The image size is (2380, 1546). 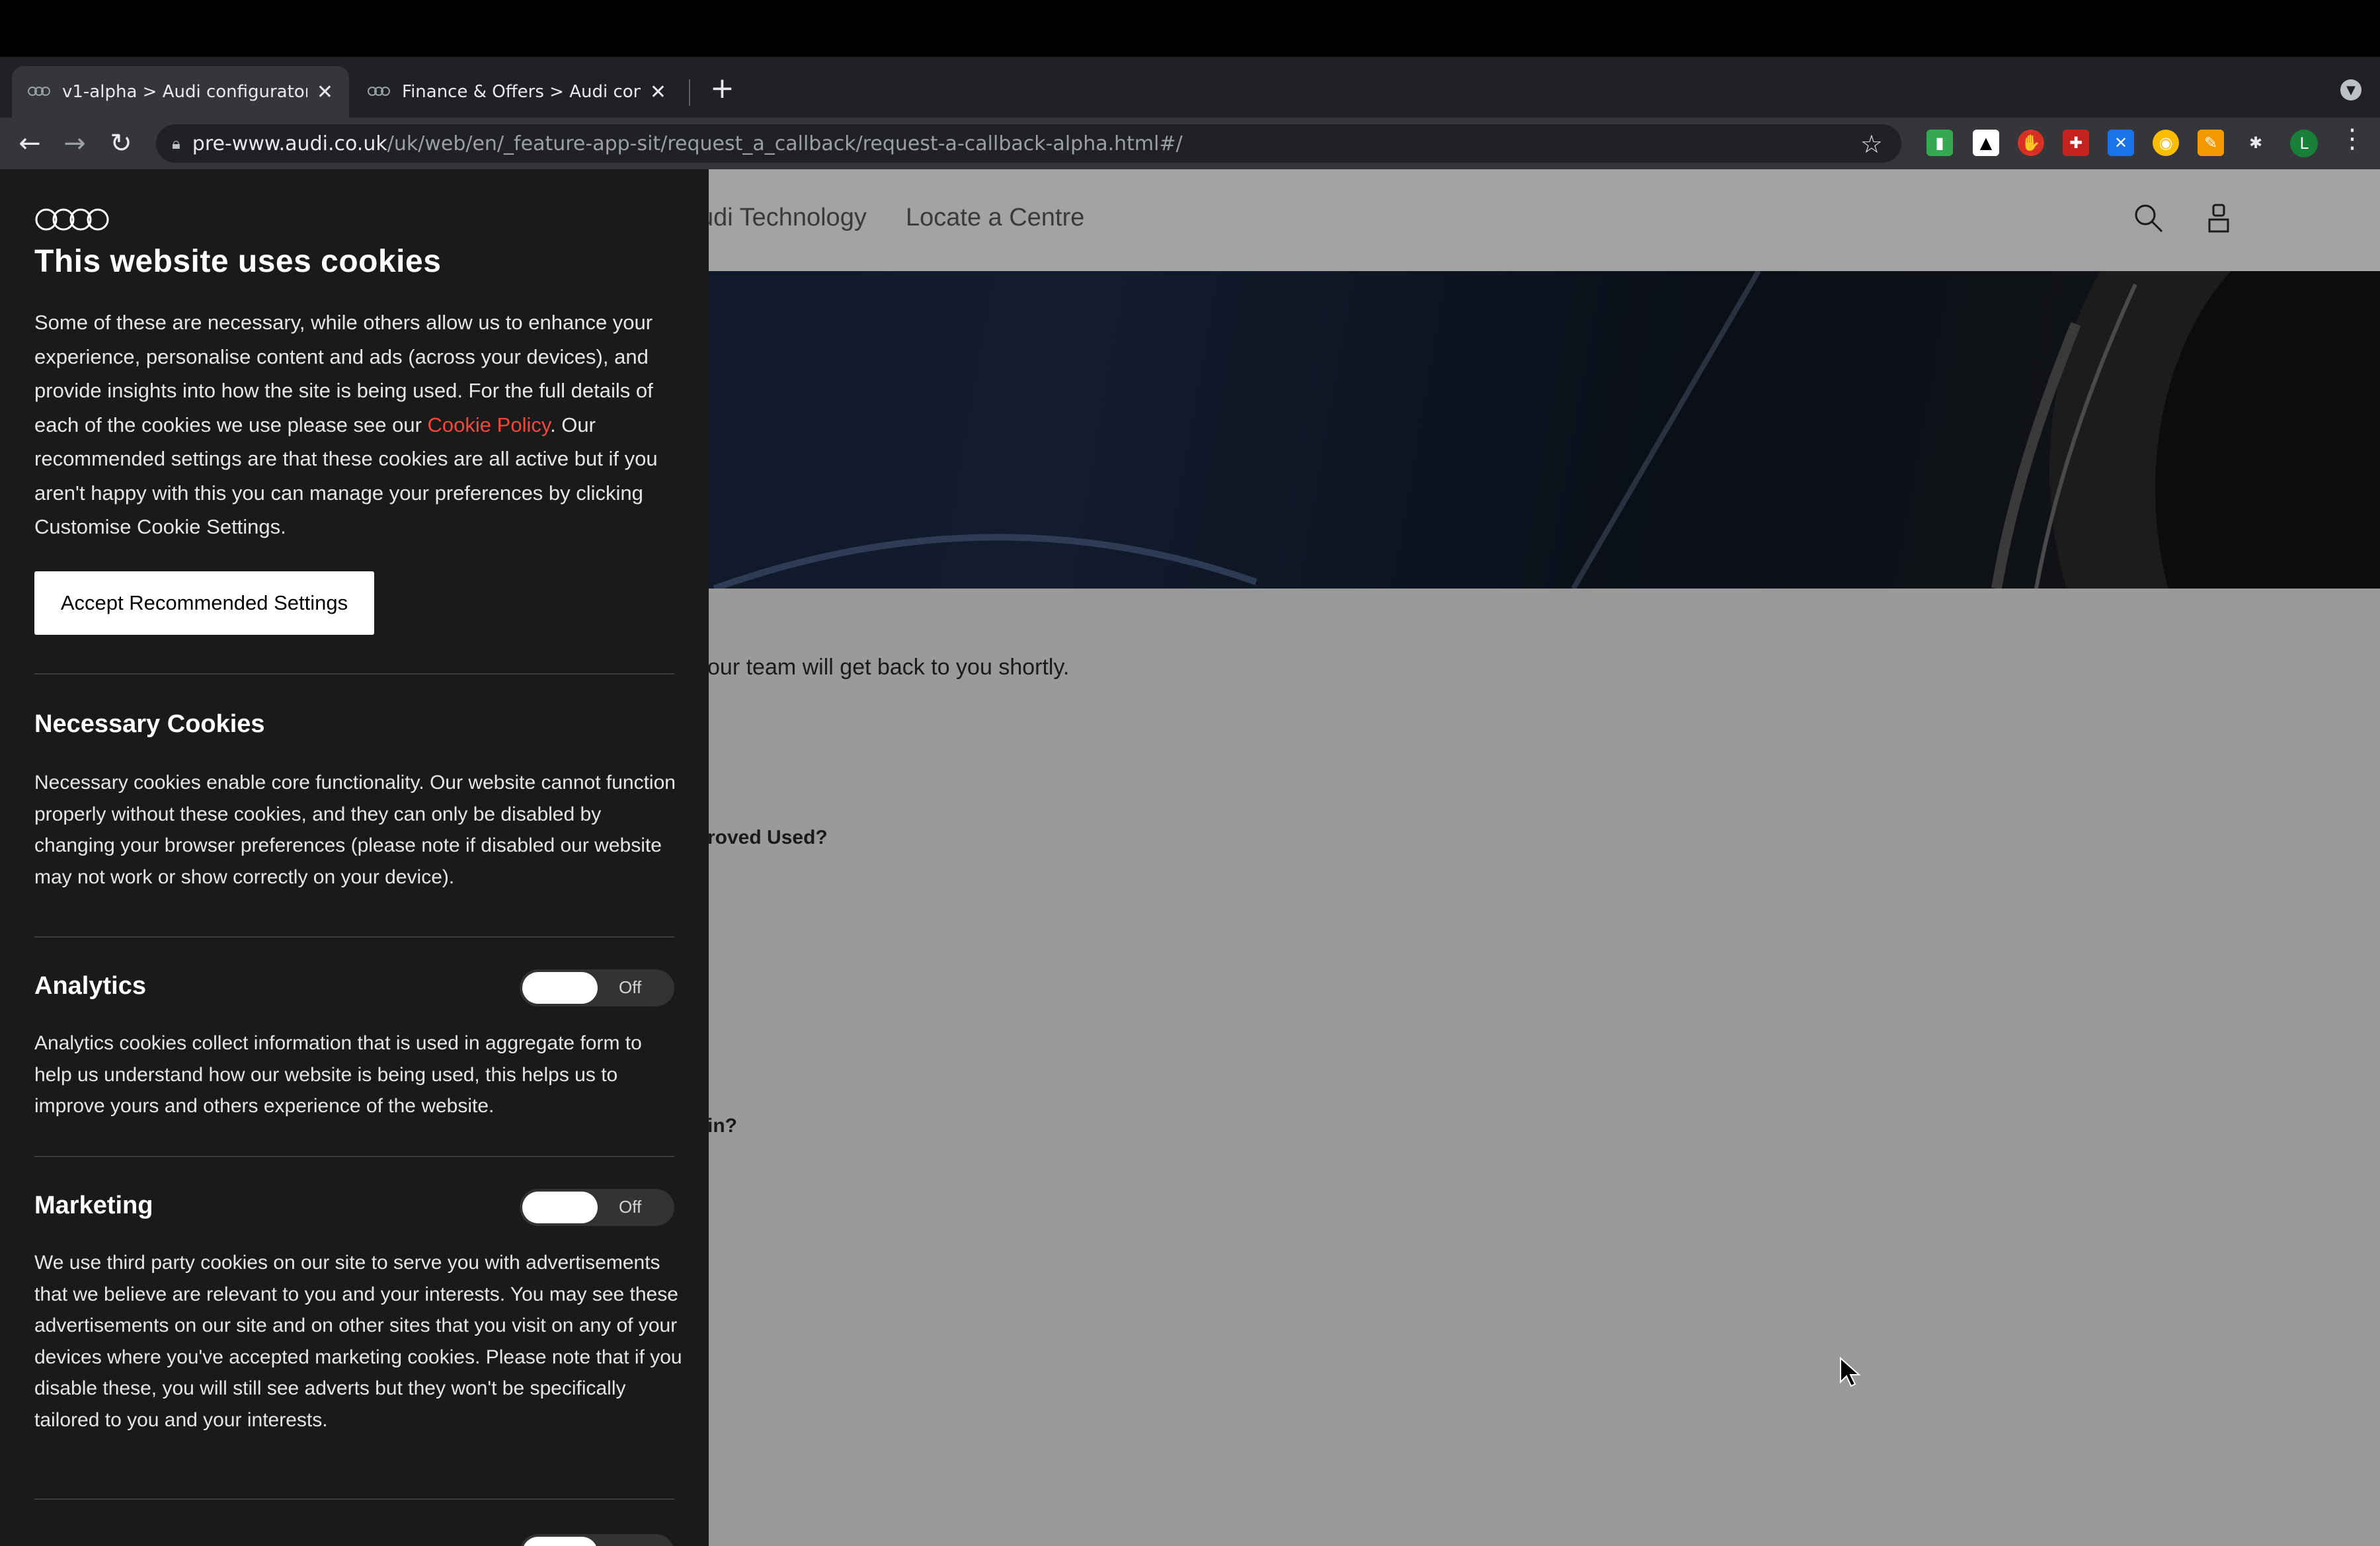 What do you see at coordinates (489, 424) in the screenshot?
I see `cookie-policy-link: Cookie Policy` at bounding box center [489, 424].